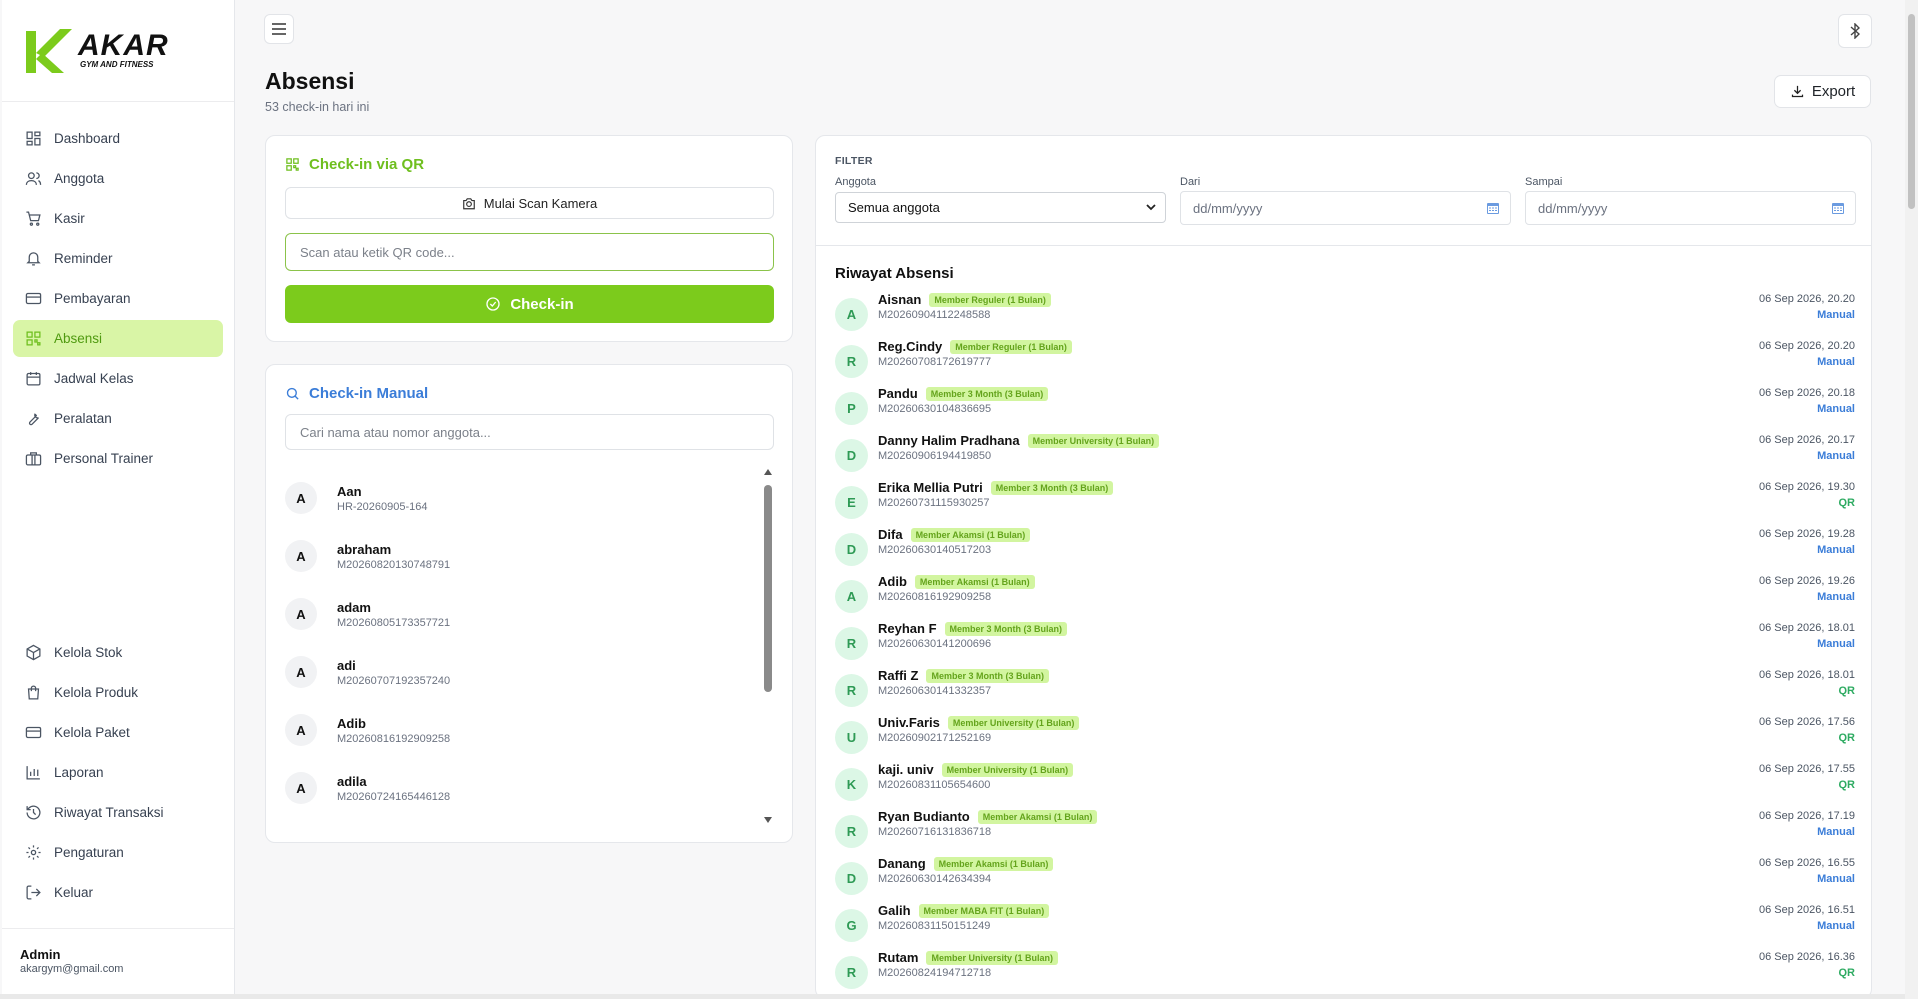 This screenshot has width=1918, height=999. What do you see at coordinates (118, 138) in the screenshot?
I see `sidebar-item-dashboard: Dashboard` at bounding box center [118, 138].